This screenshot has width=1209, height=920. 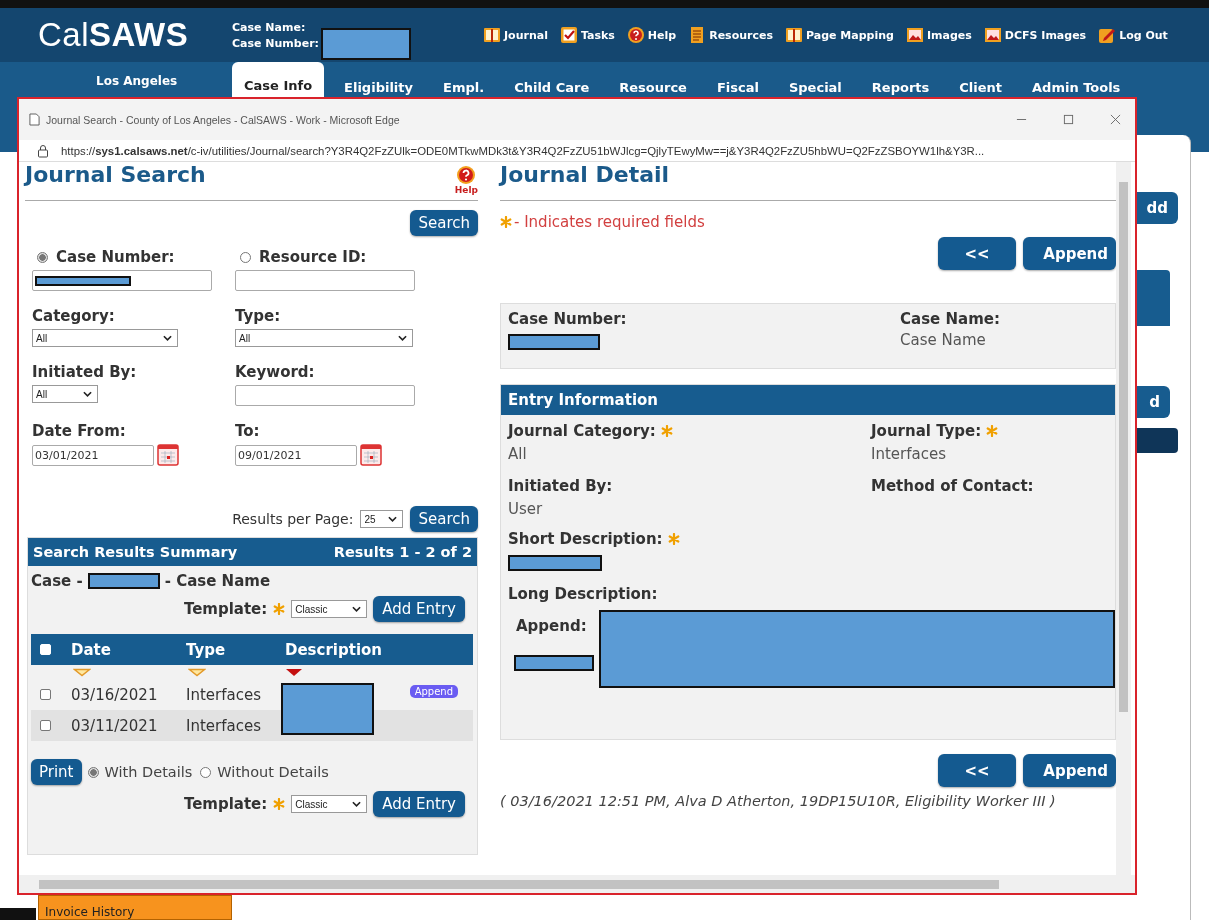 What do you see at coordinates (730, 35) in the screenshot?
I see `header-link: Resources` at bounding box center [730, 35].